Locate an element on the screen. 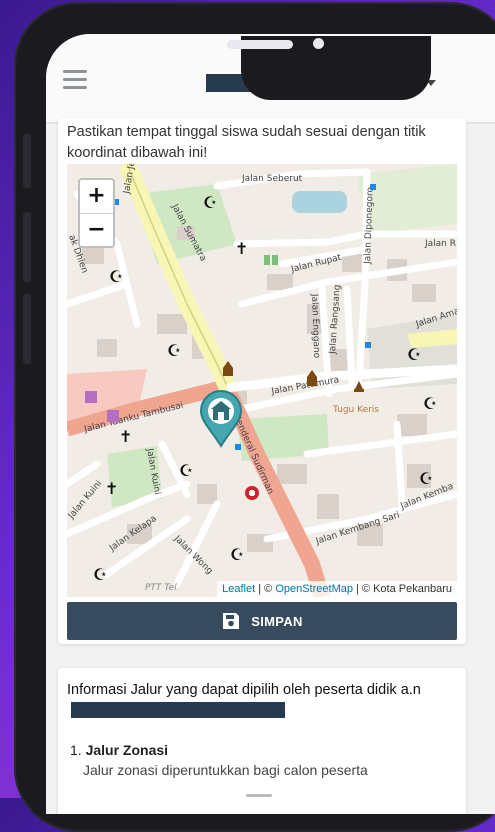  scroll-handle is located at coordinates (259, 795).